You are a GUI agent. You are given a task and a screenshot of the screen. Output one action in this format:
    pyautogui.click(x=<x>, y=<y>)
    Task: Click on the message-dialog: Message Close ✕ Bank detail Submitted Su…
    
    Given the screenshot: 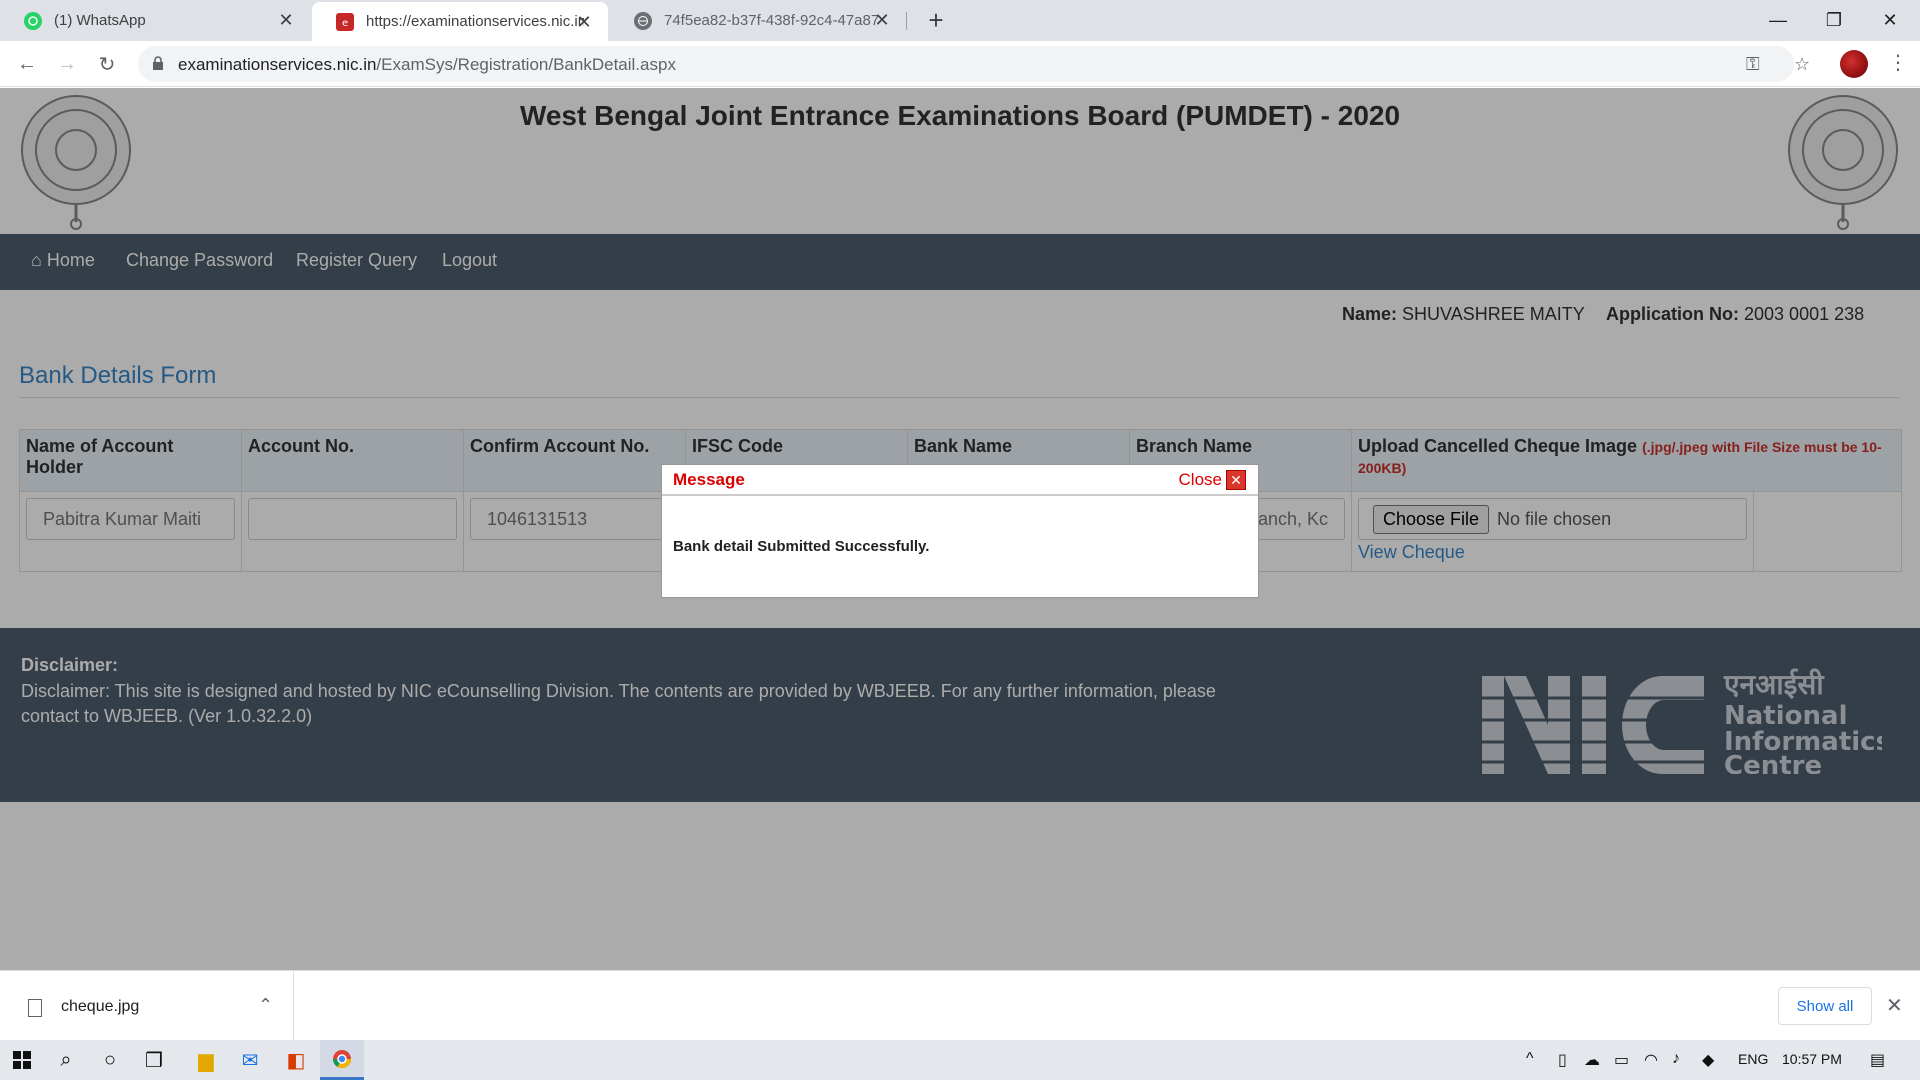 What is the action you would take?
    pyautogui.click(x=960, y=531)
    